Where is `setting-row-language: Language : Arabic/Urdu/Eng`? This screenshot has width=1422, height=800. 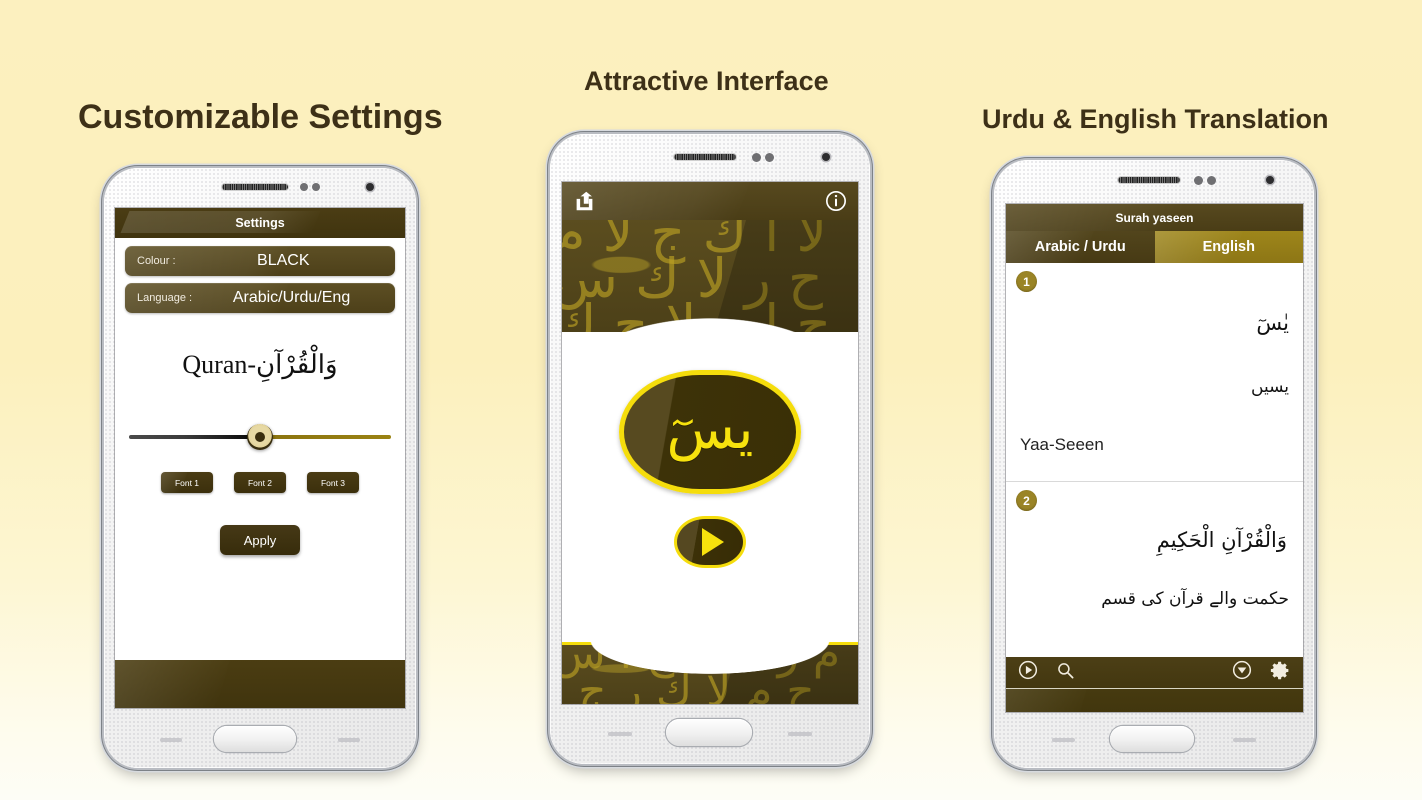
setting-row-language: Language : Arabic/Urdu/Eng is located at coordinates (260, 298).